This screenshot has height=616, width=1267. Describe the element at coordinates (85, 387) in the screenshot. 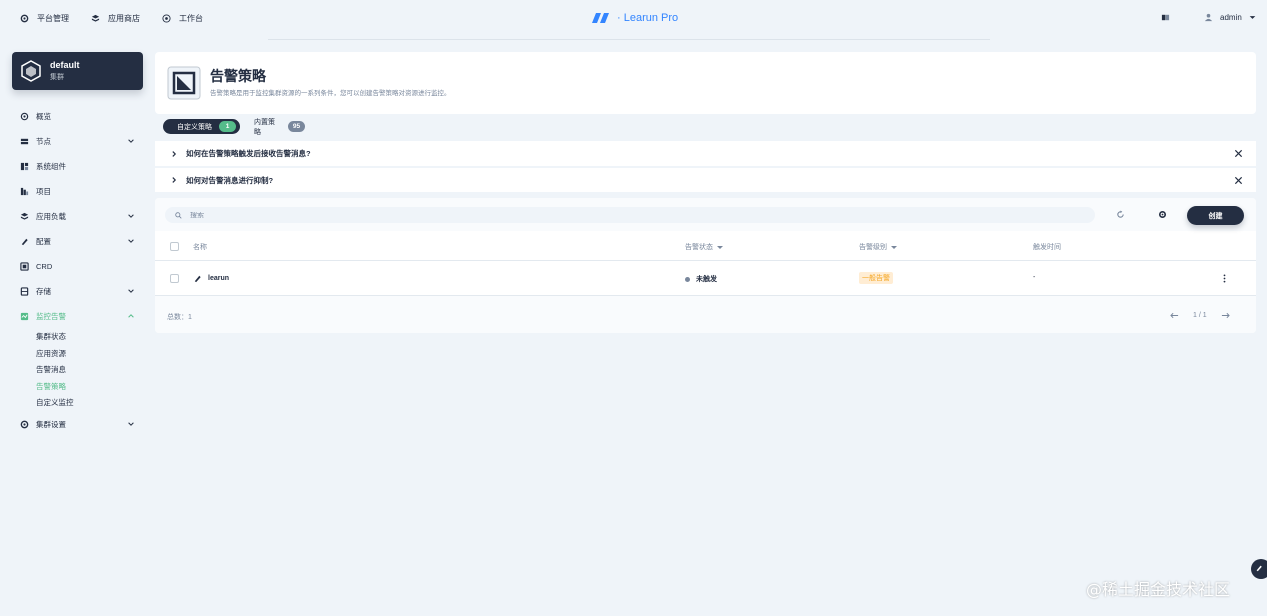

I see `sidebar-subitem-alert-policies: 告警策略` at that location.